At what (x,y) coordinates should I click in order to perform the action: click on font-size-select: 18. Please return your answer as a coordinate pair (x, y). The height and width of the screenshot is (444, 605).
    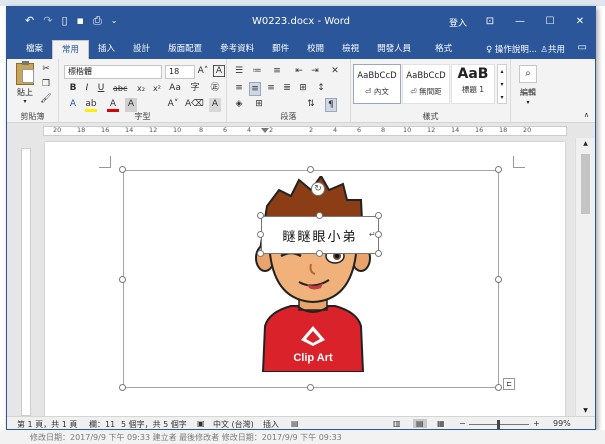
    Looking at the image, I should click on (180, 72).